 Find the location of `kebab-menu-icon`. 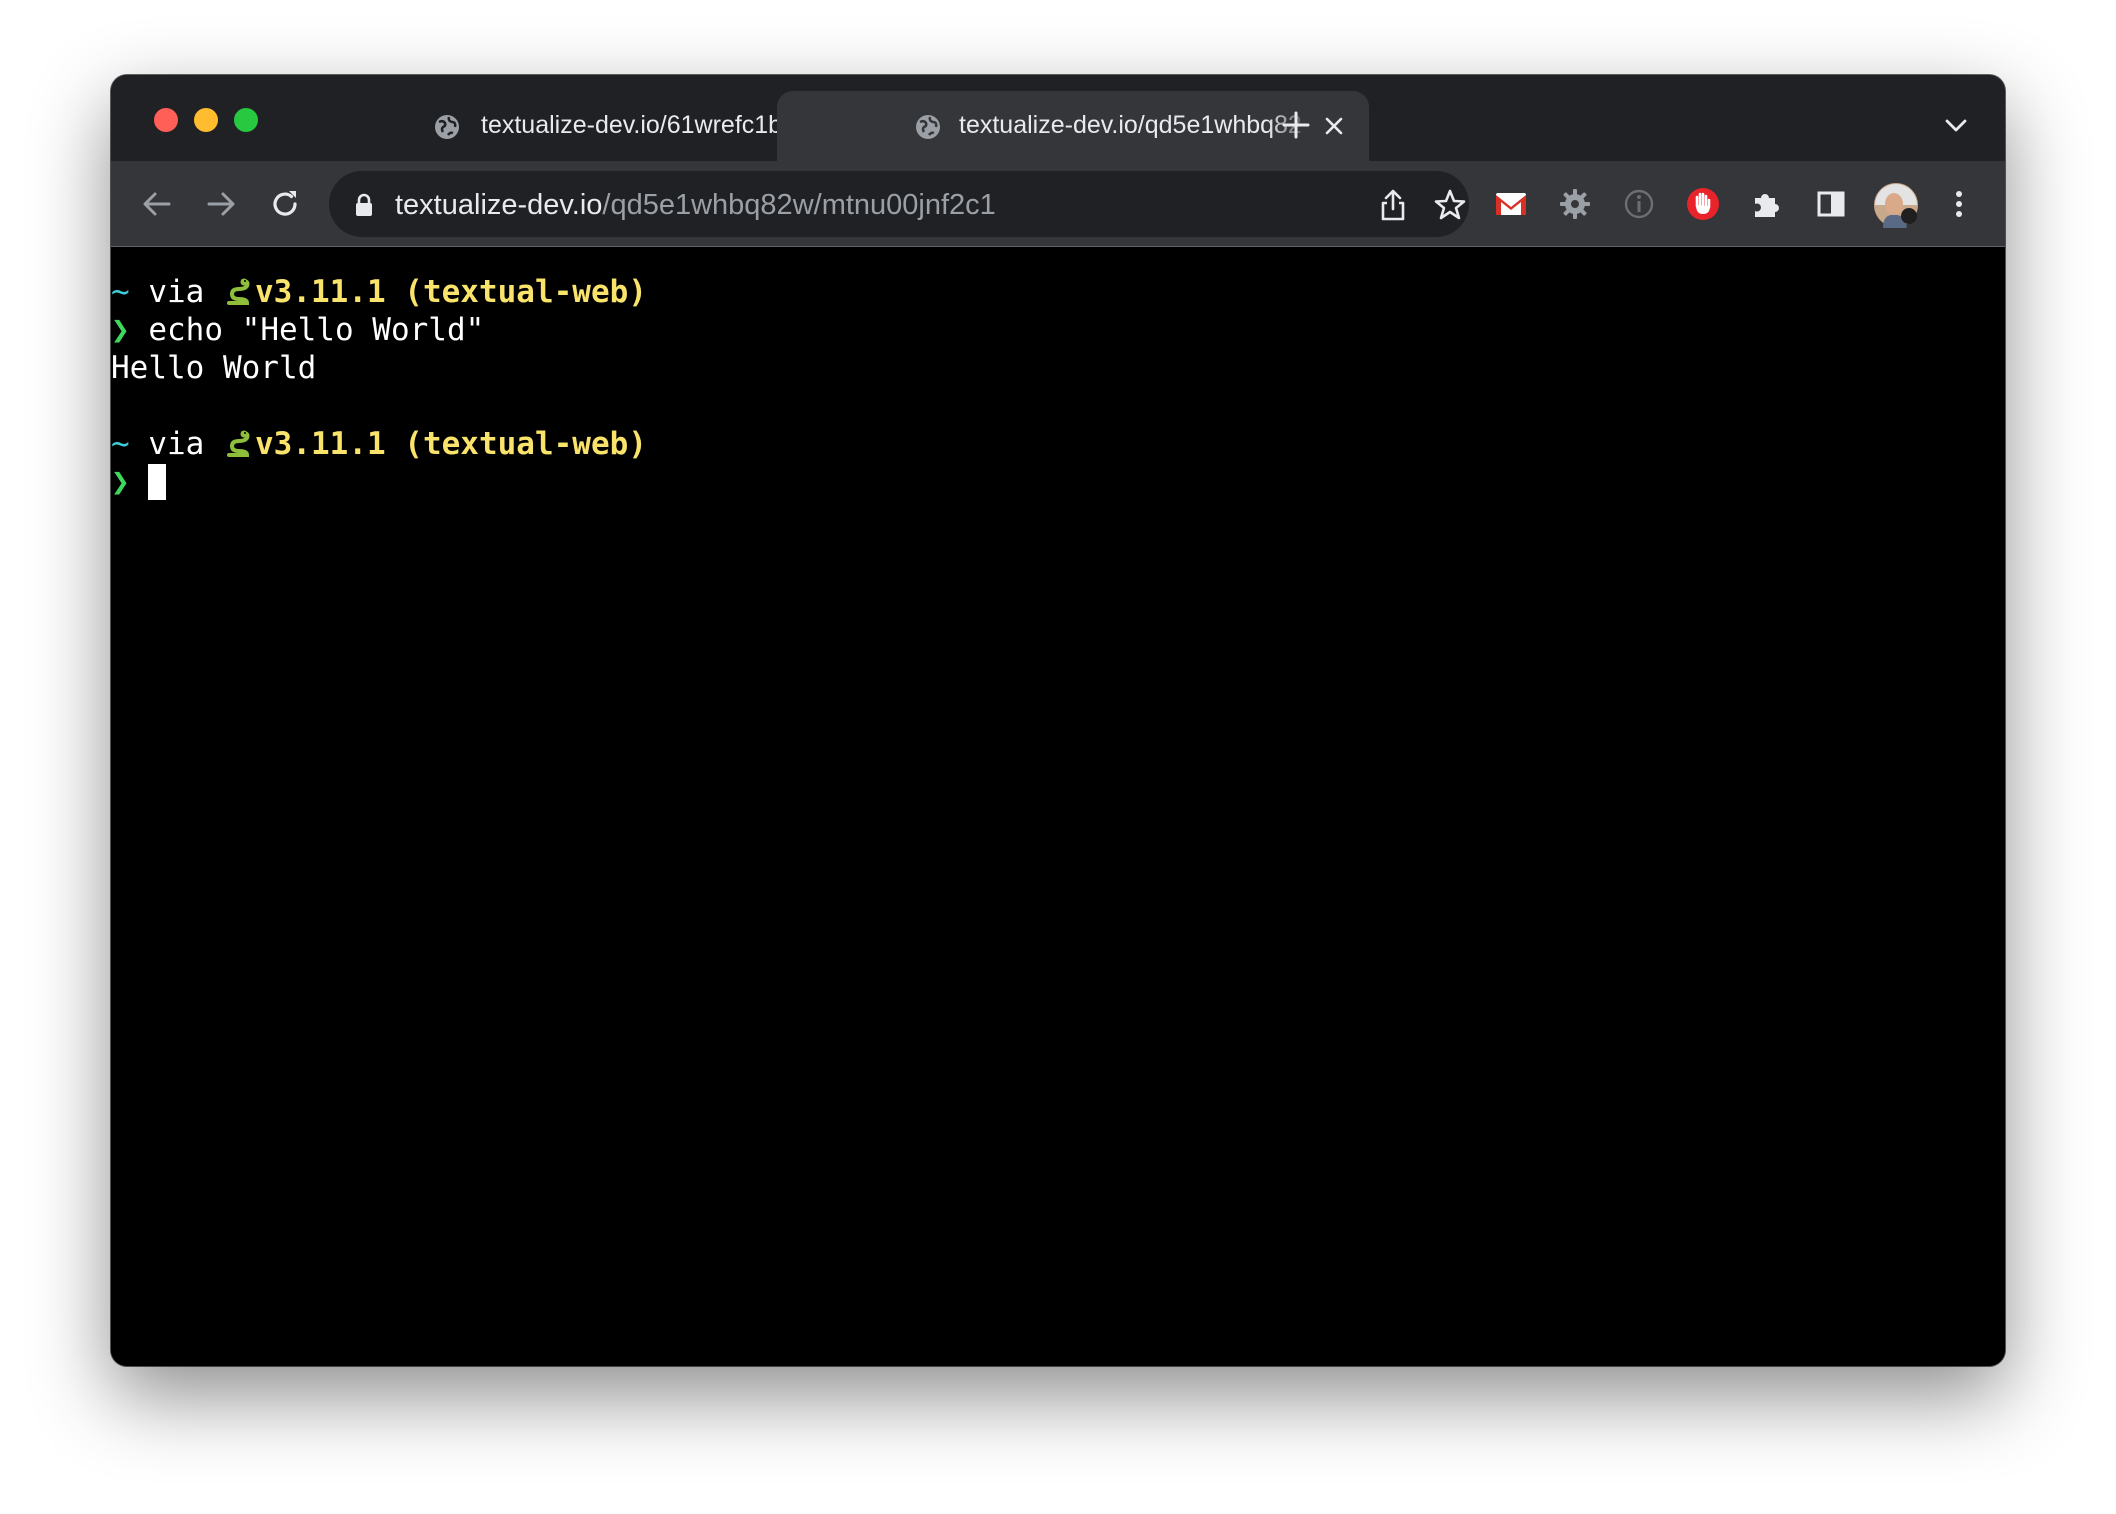

kebab-menu-icon is located at coordinates (1959, 204).